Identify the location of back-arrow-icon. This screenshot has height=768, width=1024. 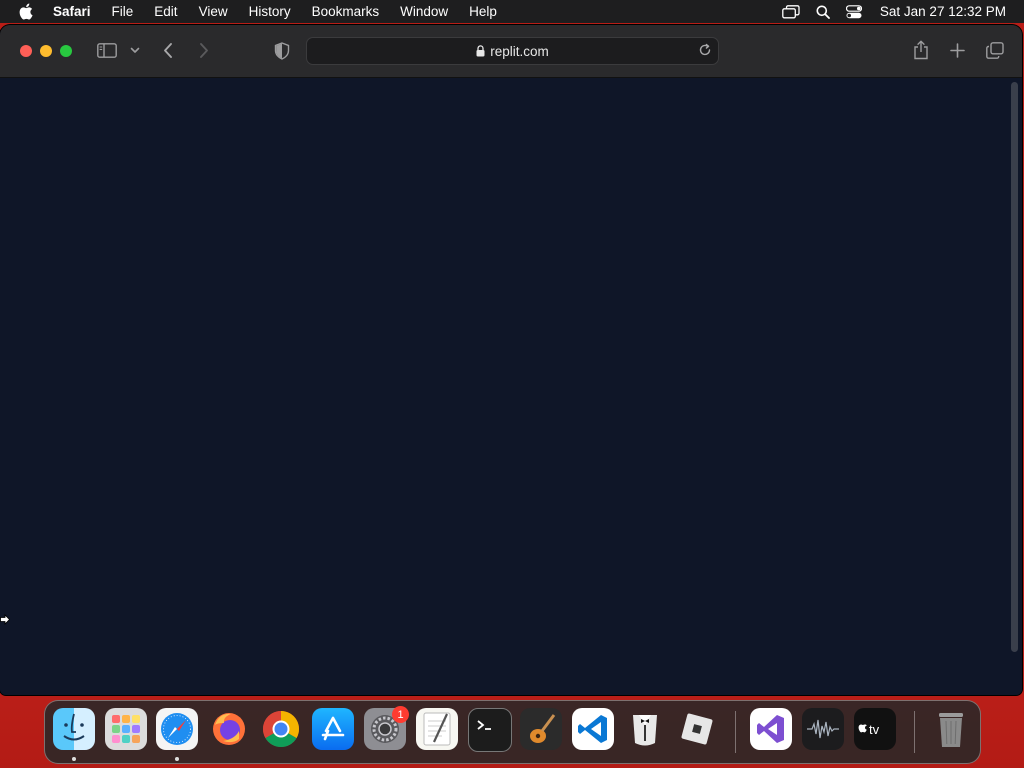
(168, 50).